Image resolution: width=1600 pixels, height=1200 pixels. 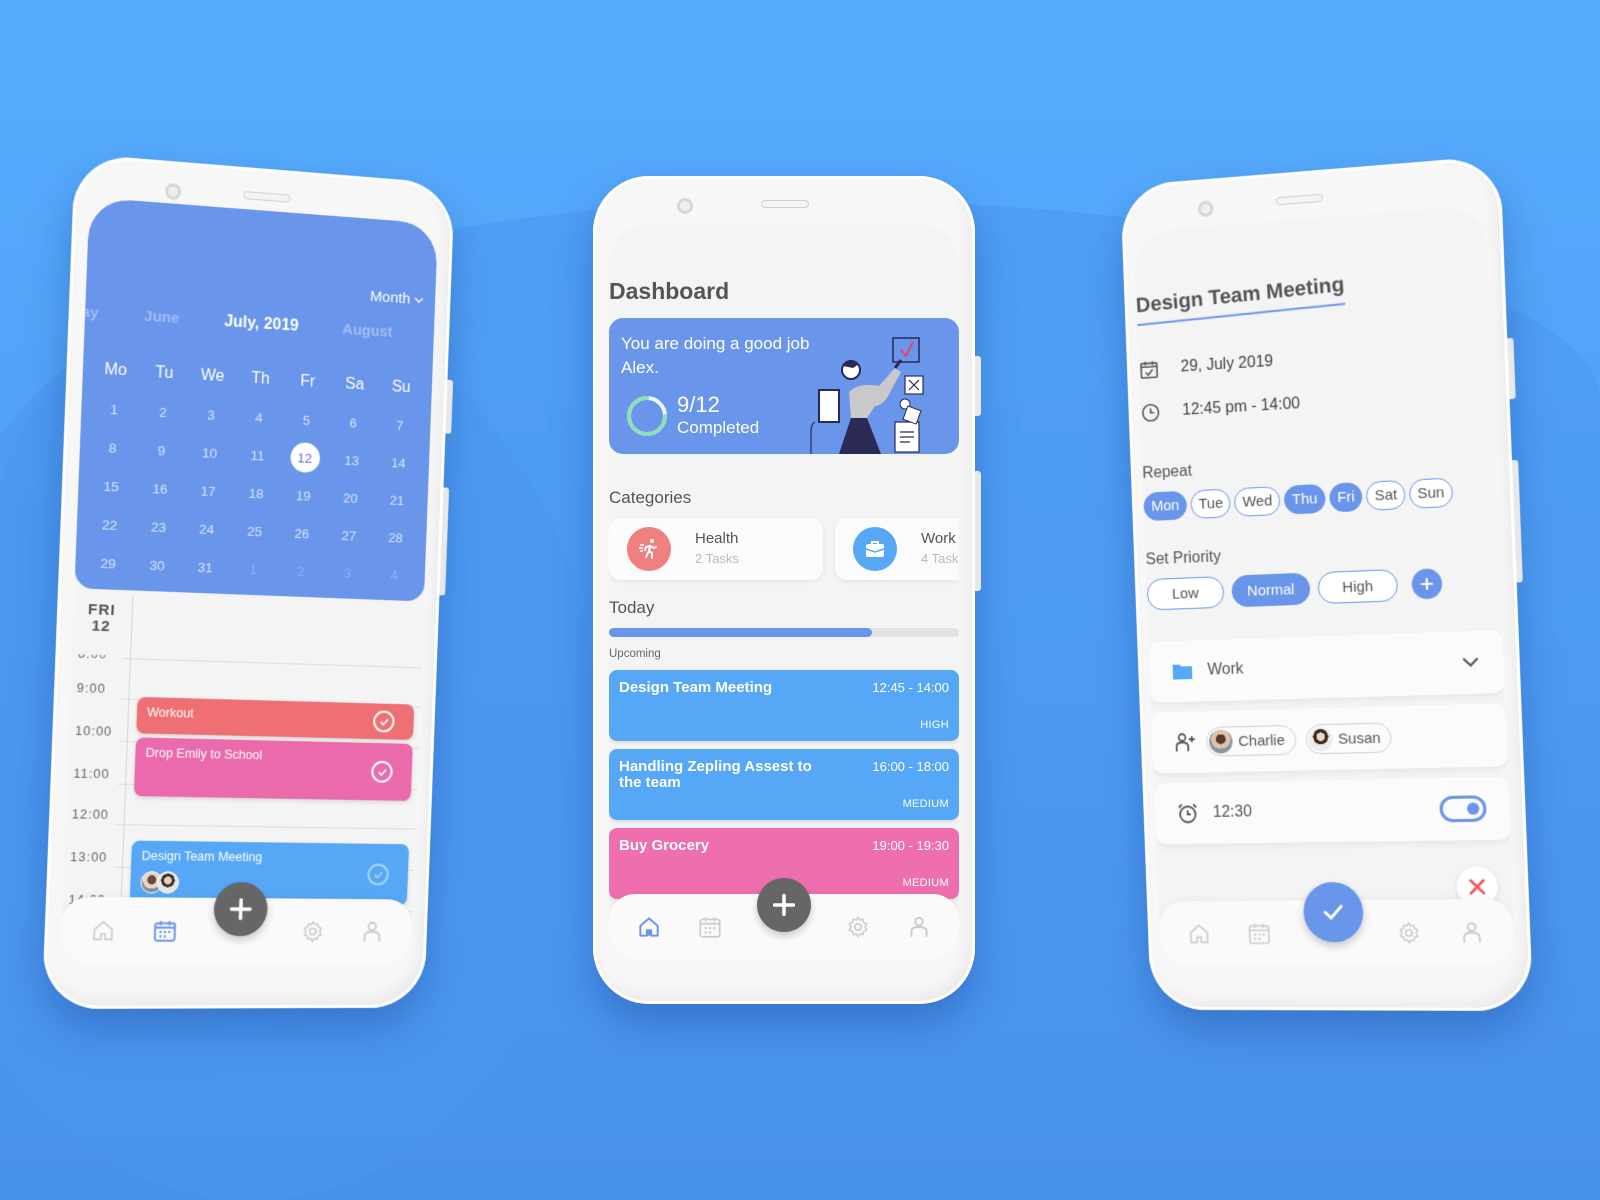 I want to click on calendar-day: 19, so click(x=304, y=495).